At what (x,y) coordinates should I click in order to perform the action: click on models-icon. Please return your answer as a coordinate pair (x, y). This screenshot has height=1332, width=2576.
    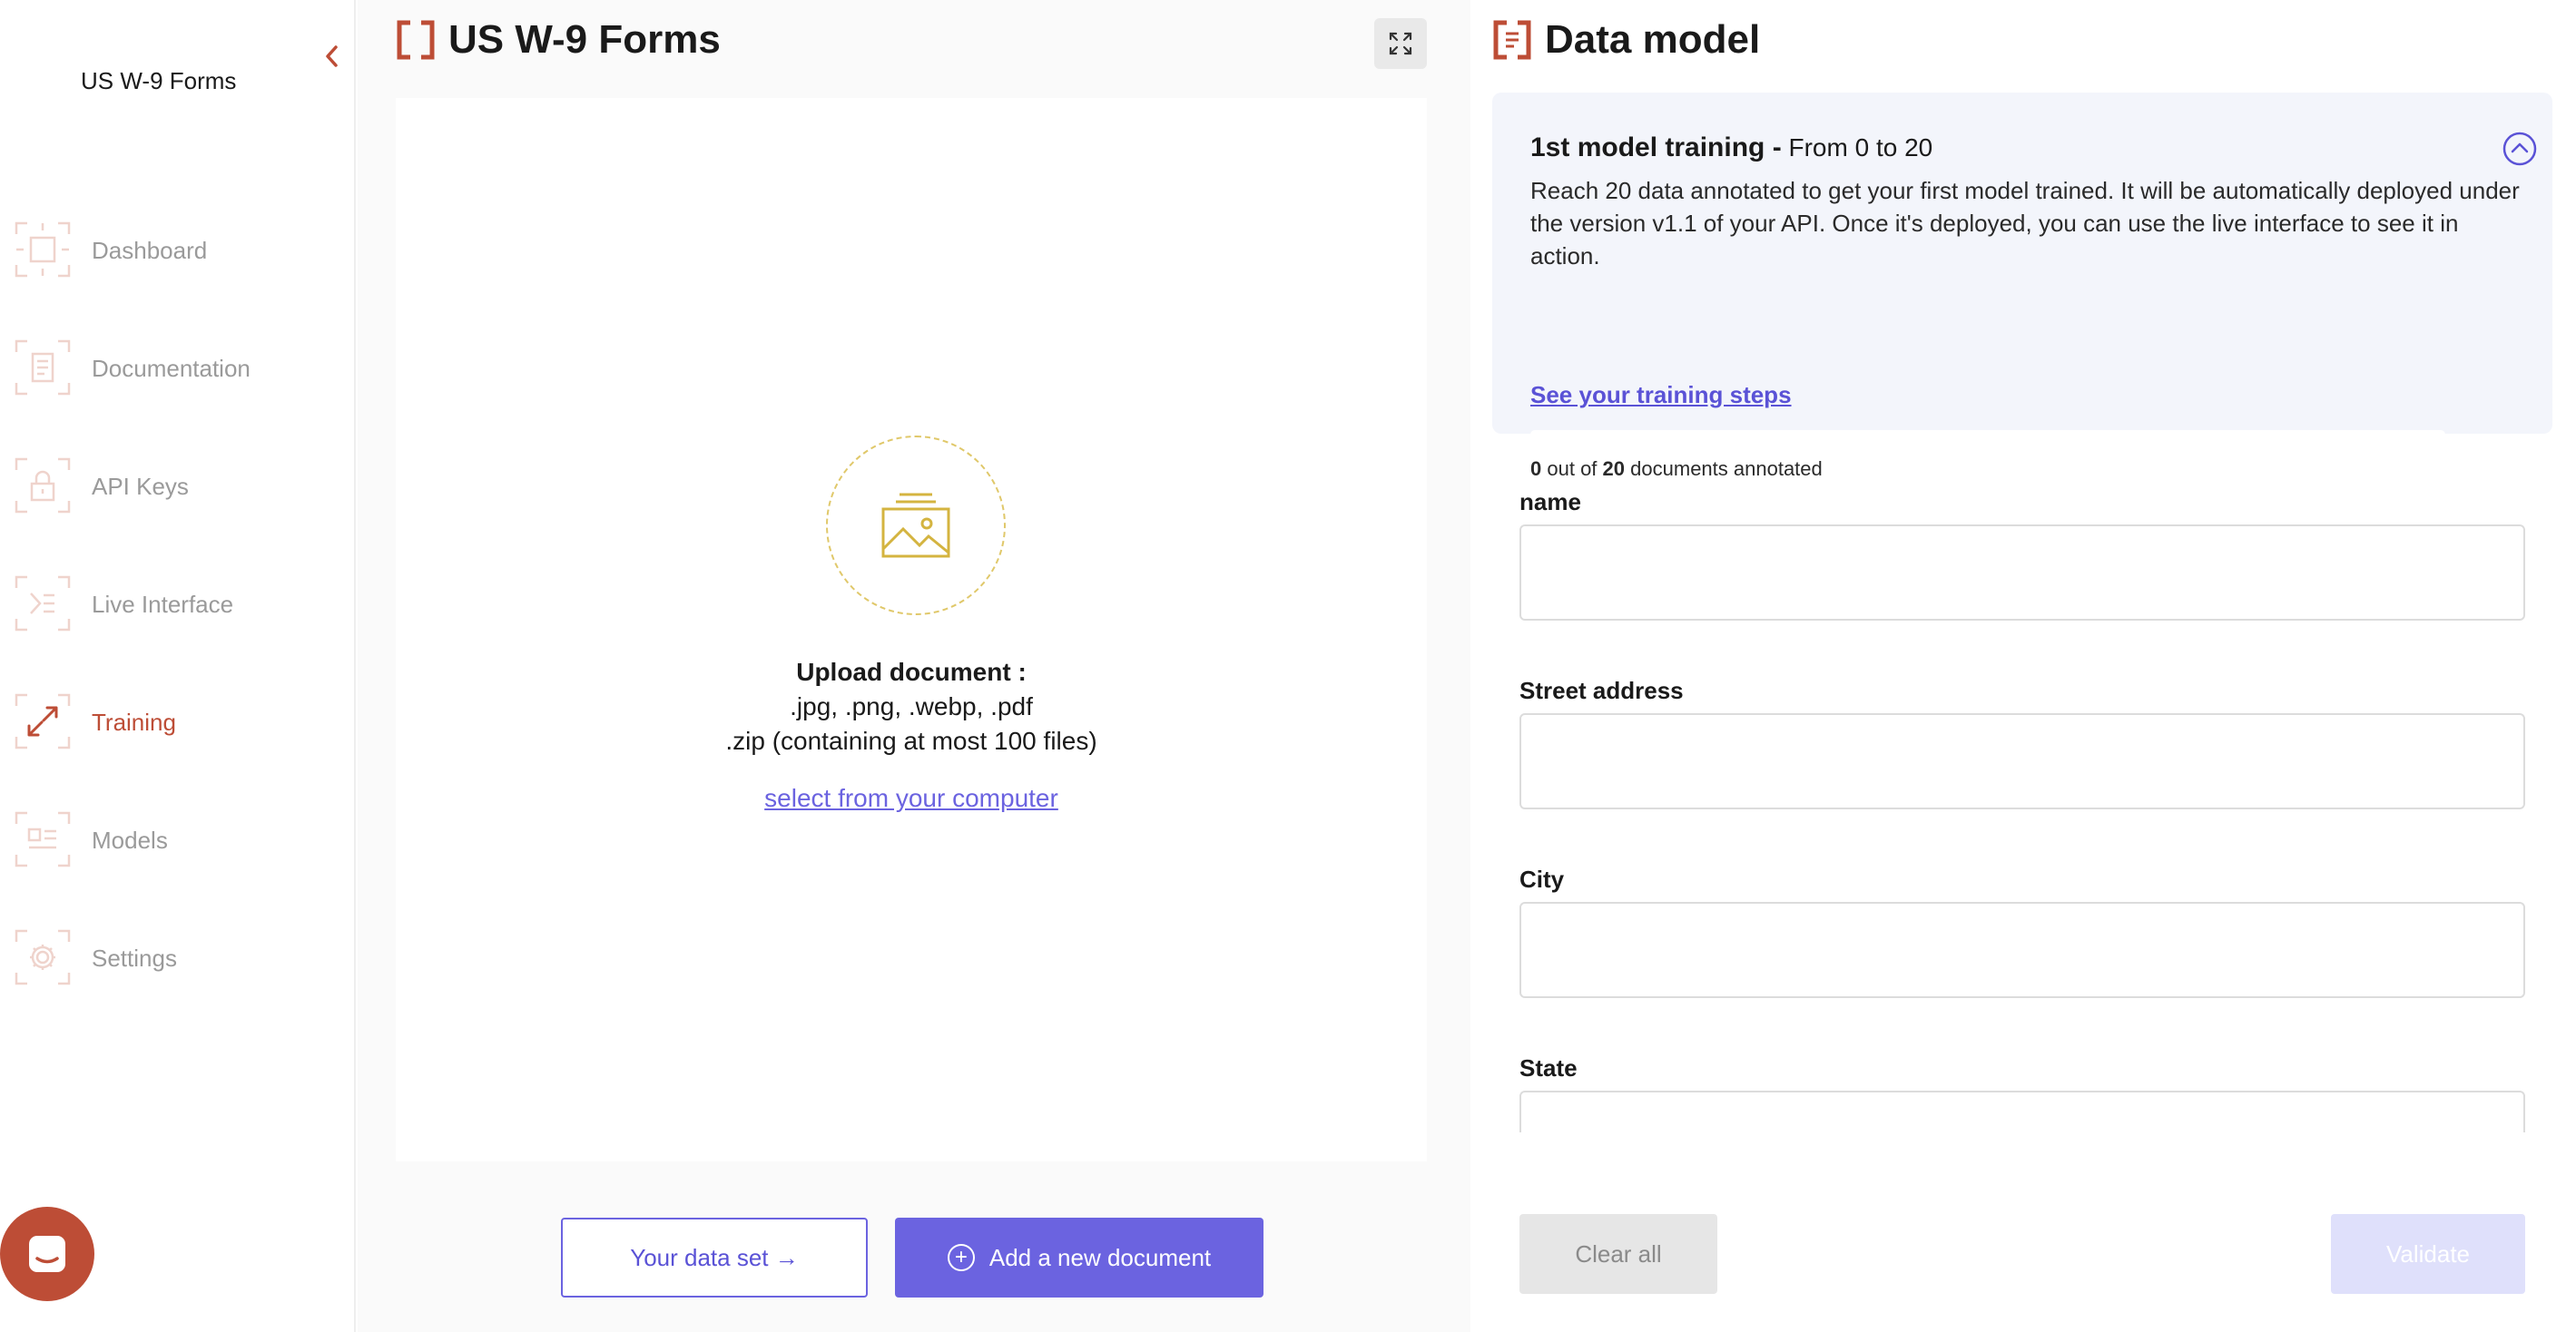
    Looking at the image, I should click on (43, 839).